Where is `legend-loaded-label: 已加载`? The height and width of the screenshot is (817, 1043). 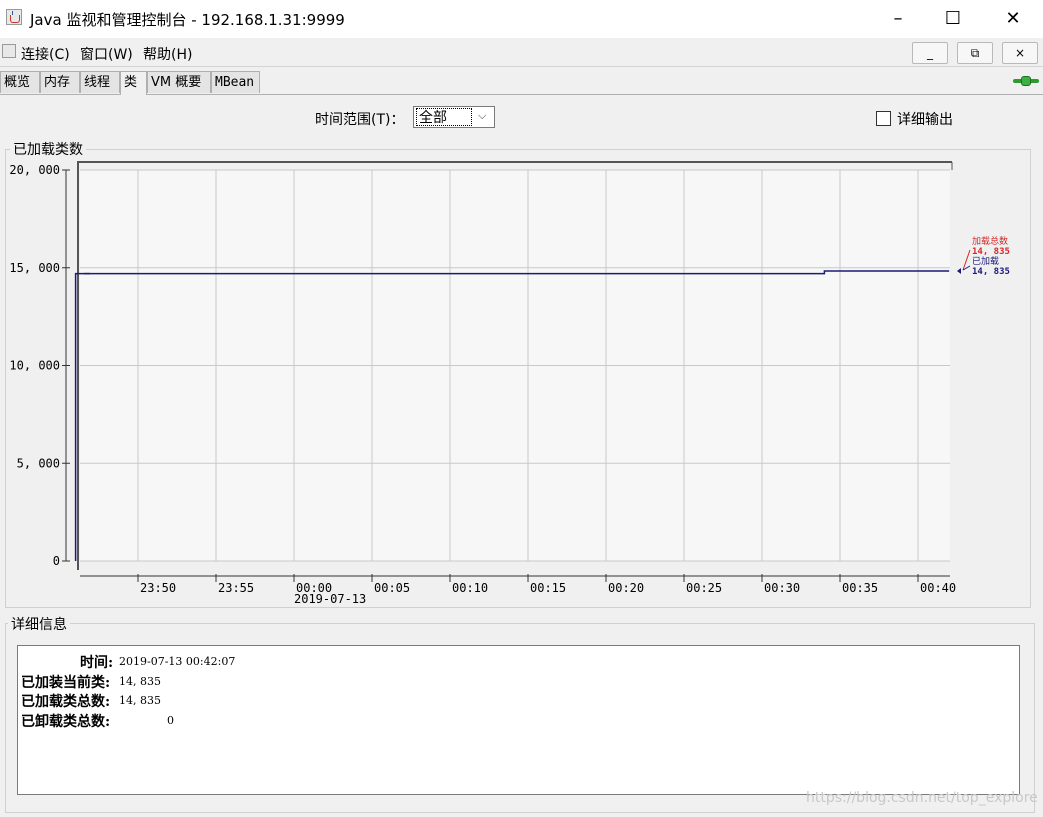 legend-loaded-label: 已加载 is located at coordinates (985, 261).